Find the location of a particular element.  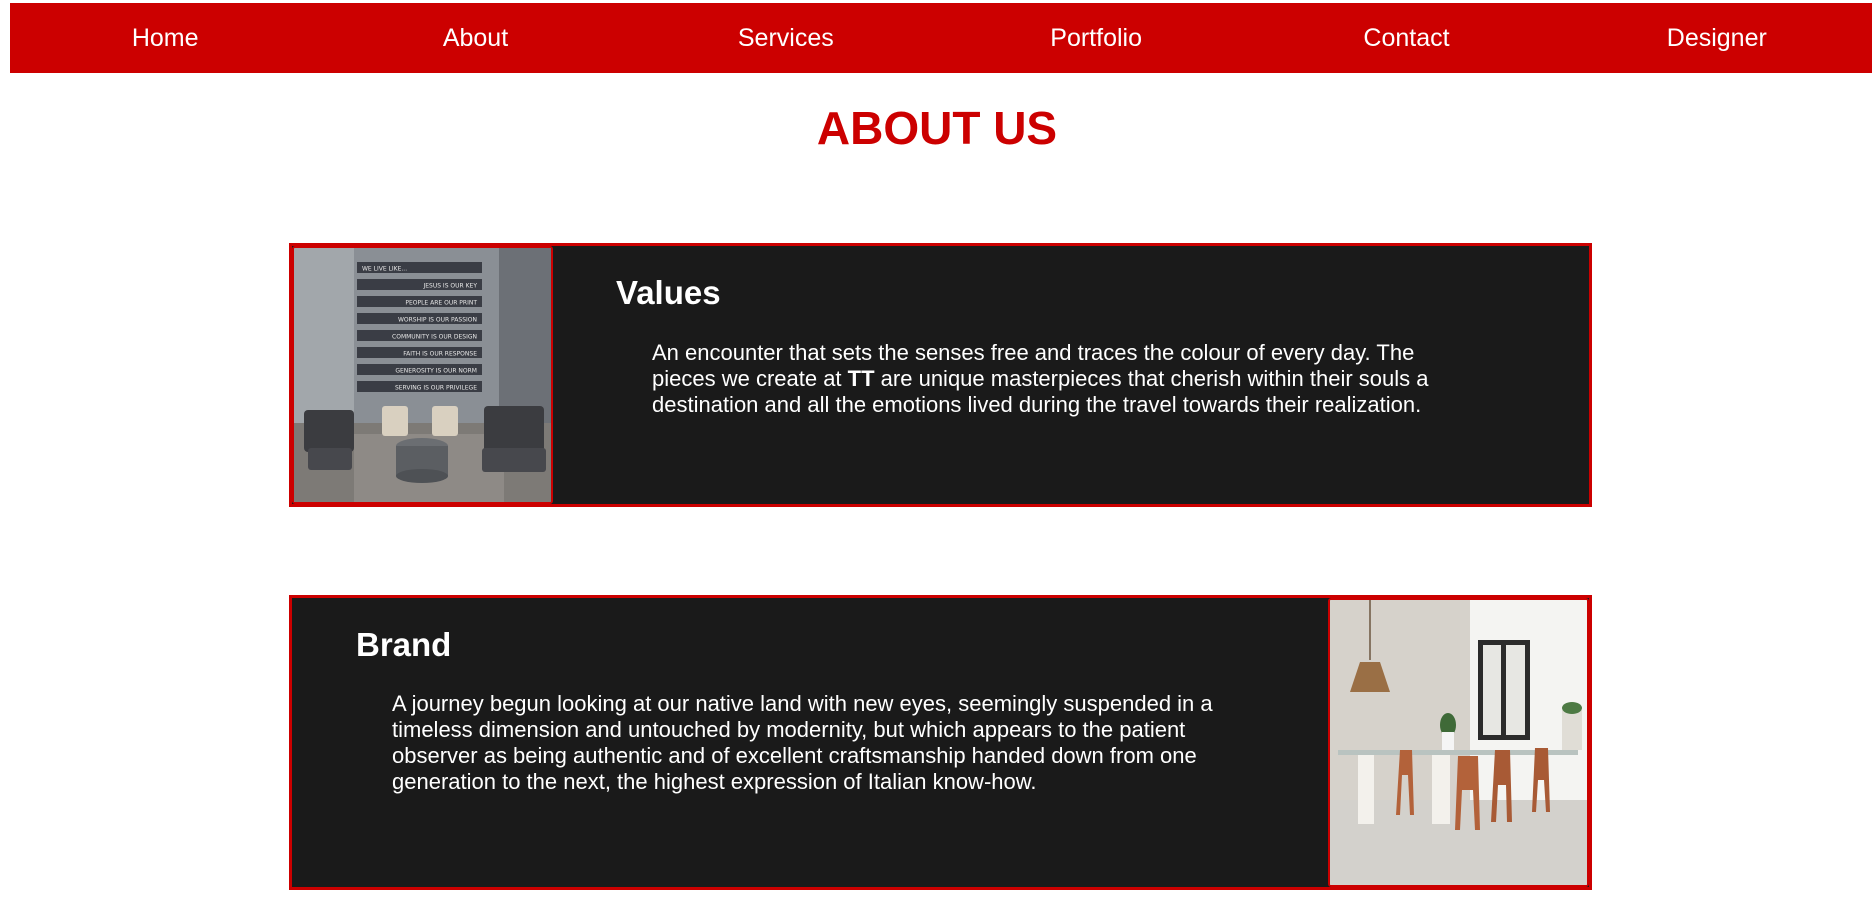

page-title: ABOUT US is located at coordinates (937, 128).